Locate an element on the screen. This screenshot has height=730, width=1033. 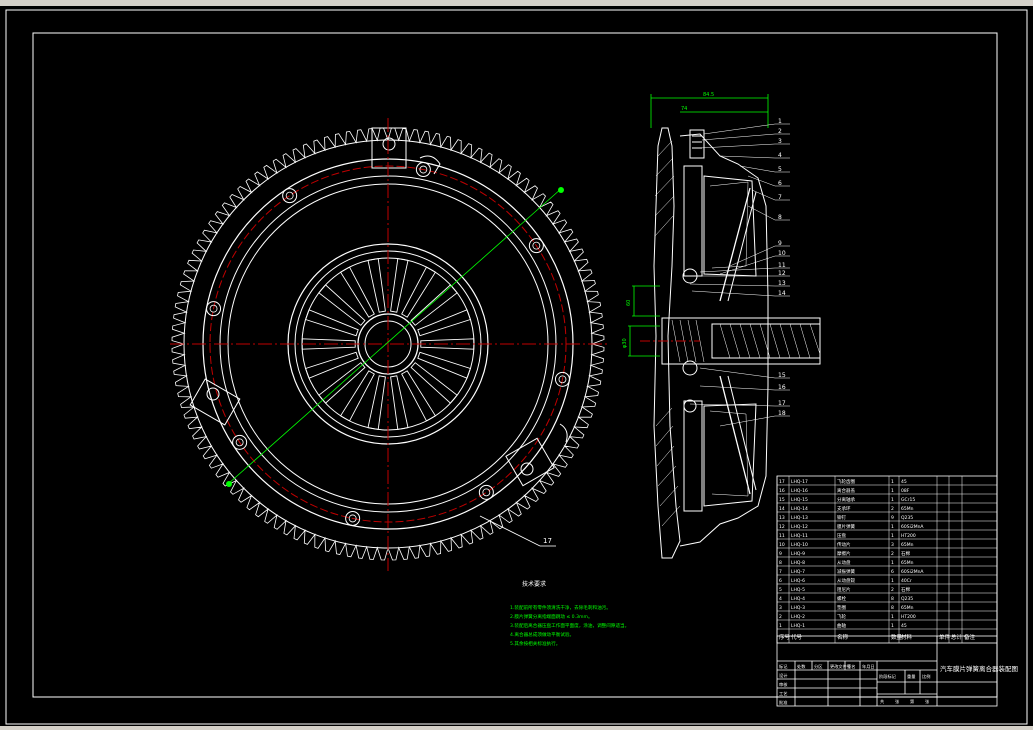
section-callout-3: 3 is located at coordinates (780, 141).